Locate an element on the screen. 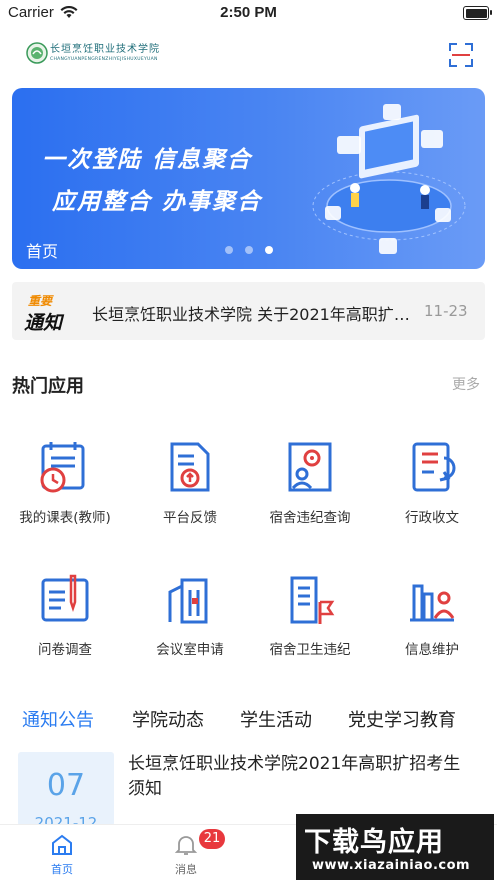  app-label: 行政收文 is located at coordinates (432, 518).